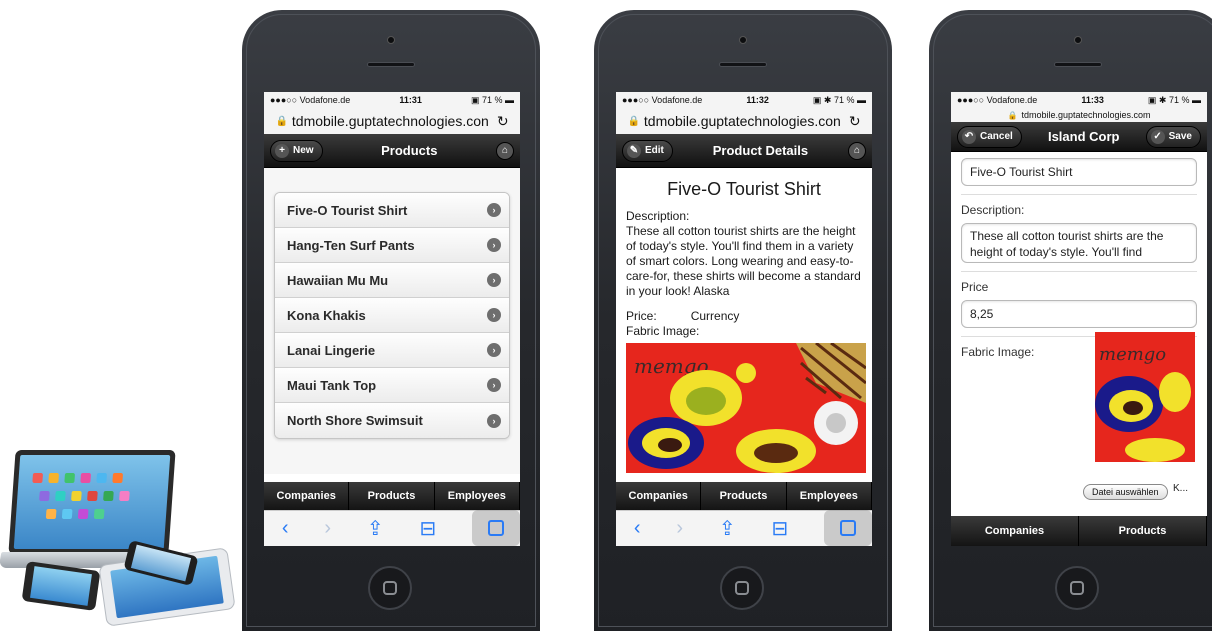 Image resolution: width=1212 pixels, height=631 pixels. I want to click on fabric-label: Fabric Image:, so click(663, 331).